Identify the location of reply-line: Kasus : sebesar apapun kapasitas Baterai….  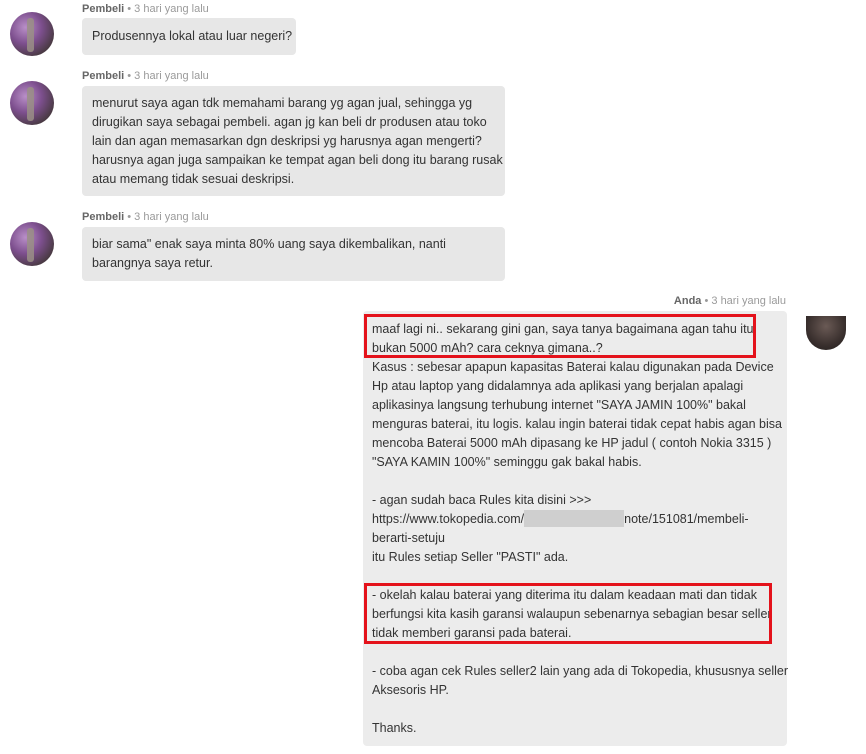
(573, 367).